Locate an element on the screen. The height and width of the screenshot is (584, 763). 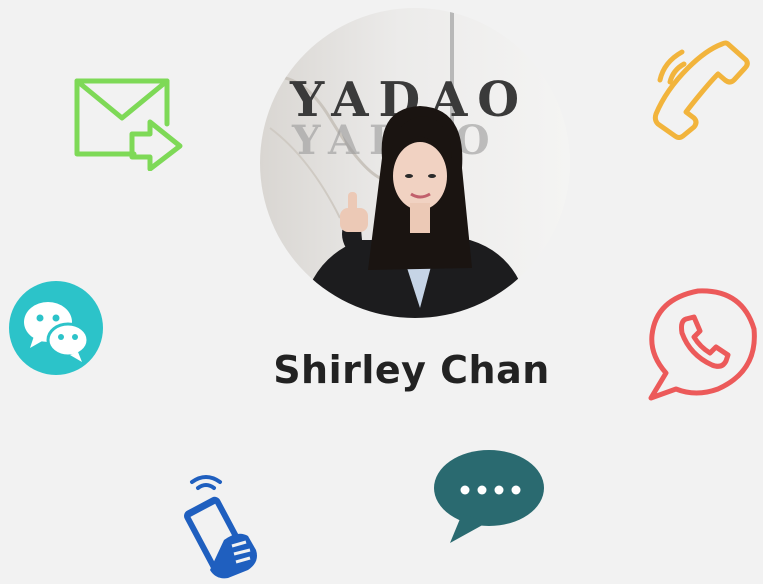
email-send-icon is located at coordinates (129, 124).